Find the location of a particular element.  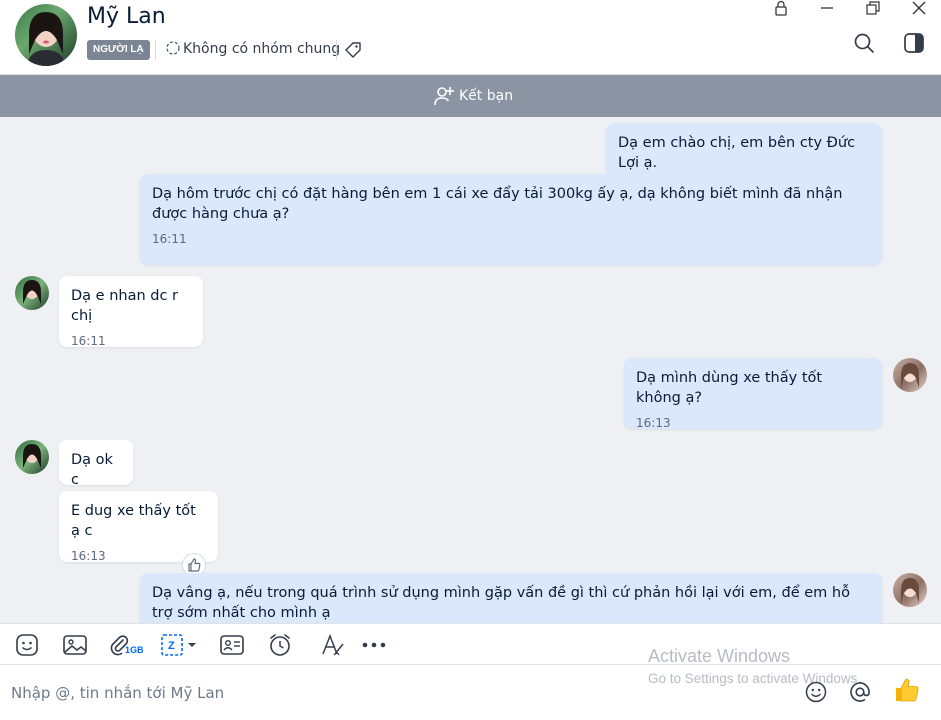

restore-icon is located at coordinates (873, 8).